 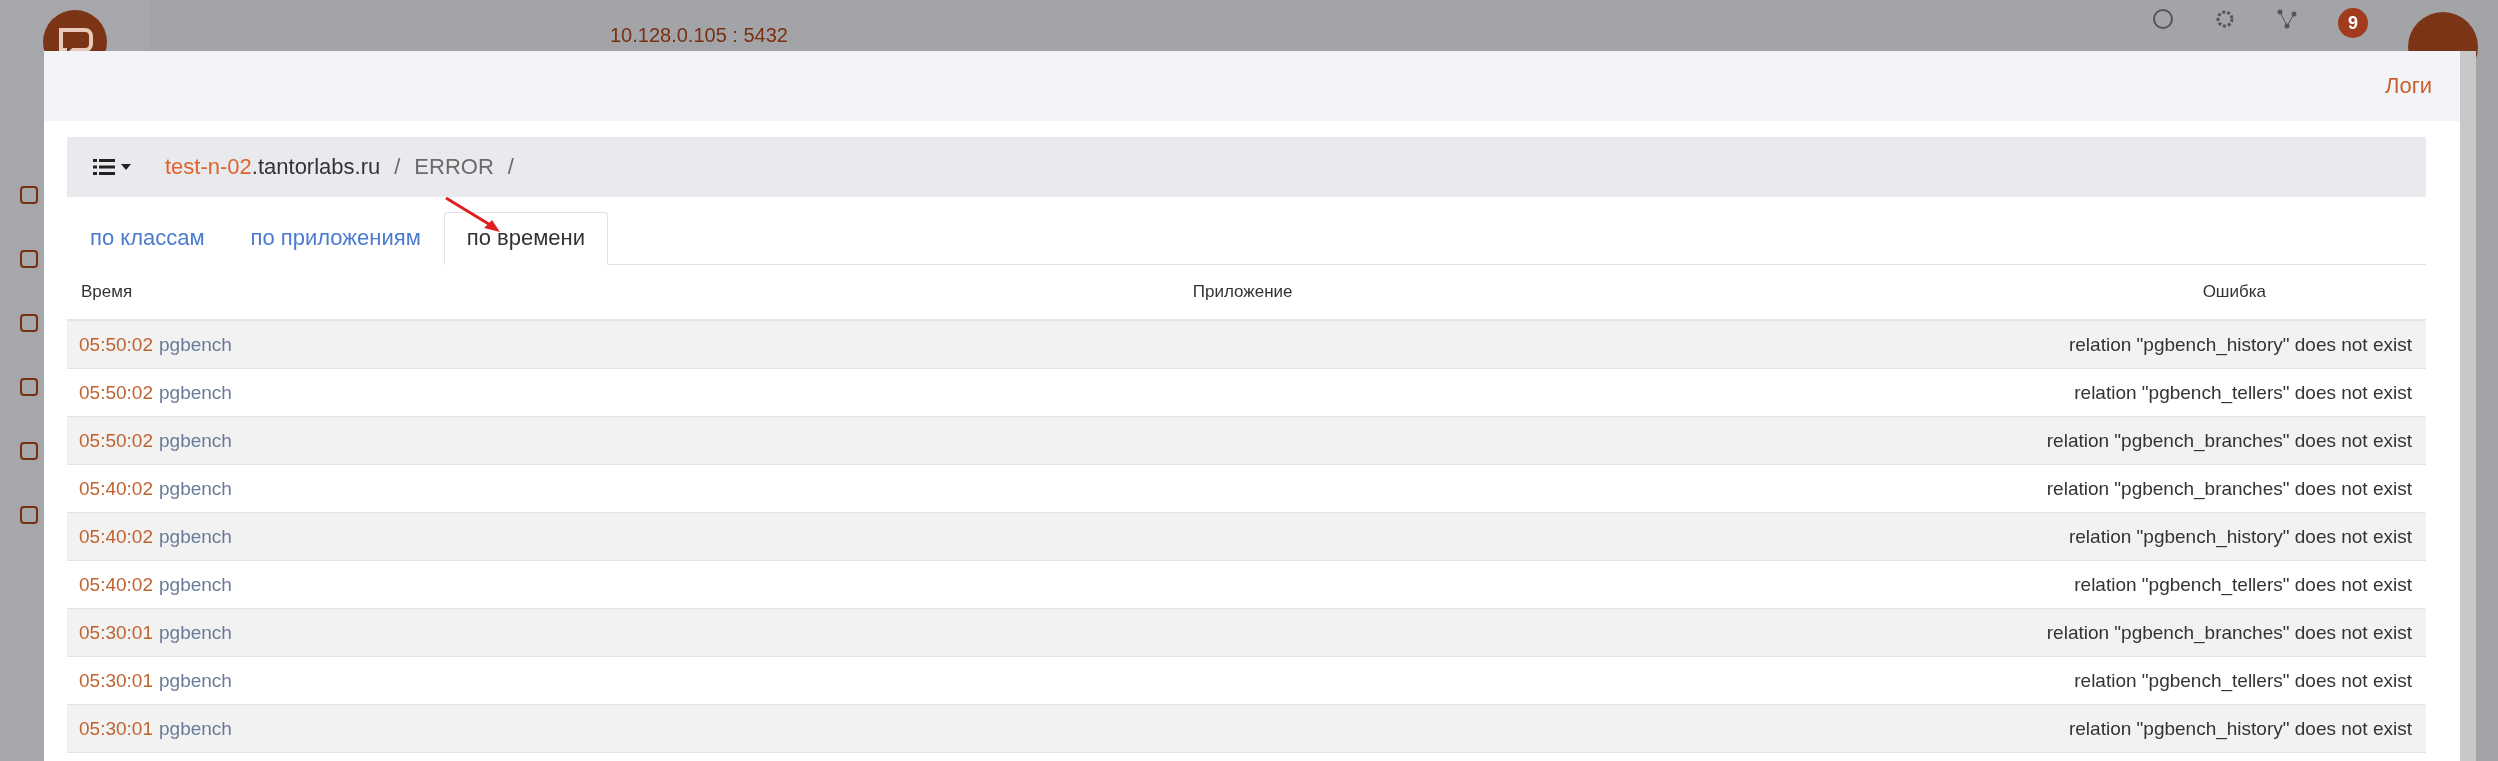 What do you see at coordinates (273, 167) in the screenshot?
I see `host-name: test-n-02.tantorlabs.ru` at bounding box center [273, 167].